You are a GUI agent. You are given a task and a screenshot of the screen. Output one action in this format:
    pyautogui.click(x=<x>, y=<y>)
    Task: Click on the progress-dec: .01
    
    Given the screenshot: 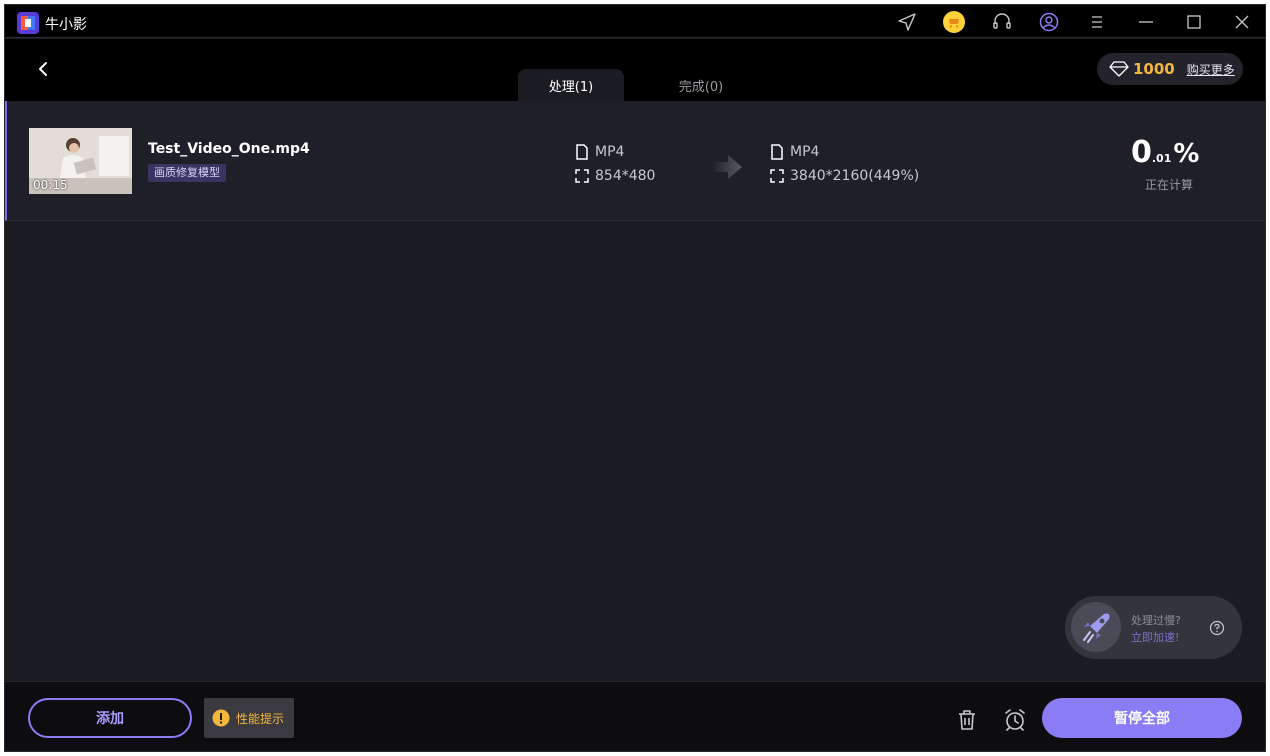 What is the action you would take?
    pyautogui.click(x=1161, y=158)
    